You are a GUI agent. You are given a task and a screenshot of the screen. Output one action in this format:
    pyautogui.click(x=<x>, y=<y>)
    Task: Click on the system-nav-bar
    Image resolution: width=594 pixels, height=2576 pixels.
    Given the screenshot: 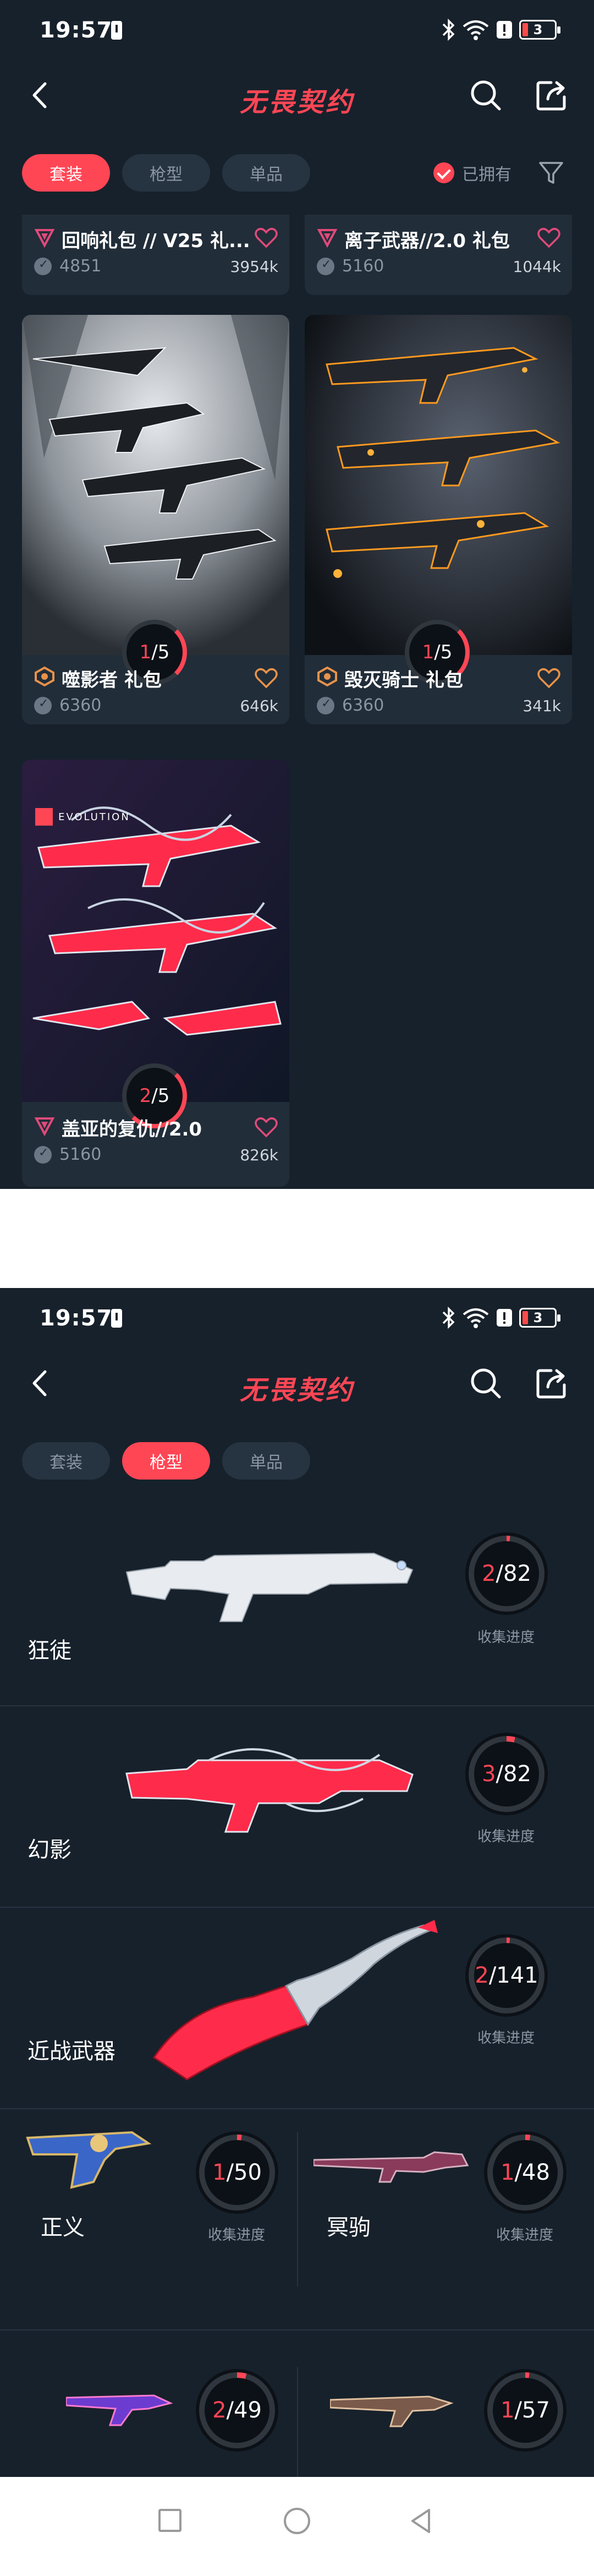 What is the action you would take?
    pyautogui.click(x=297, y=2526)
    